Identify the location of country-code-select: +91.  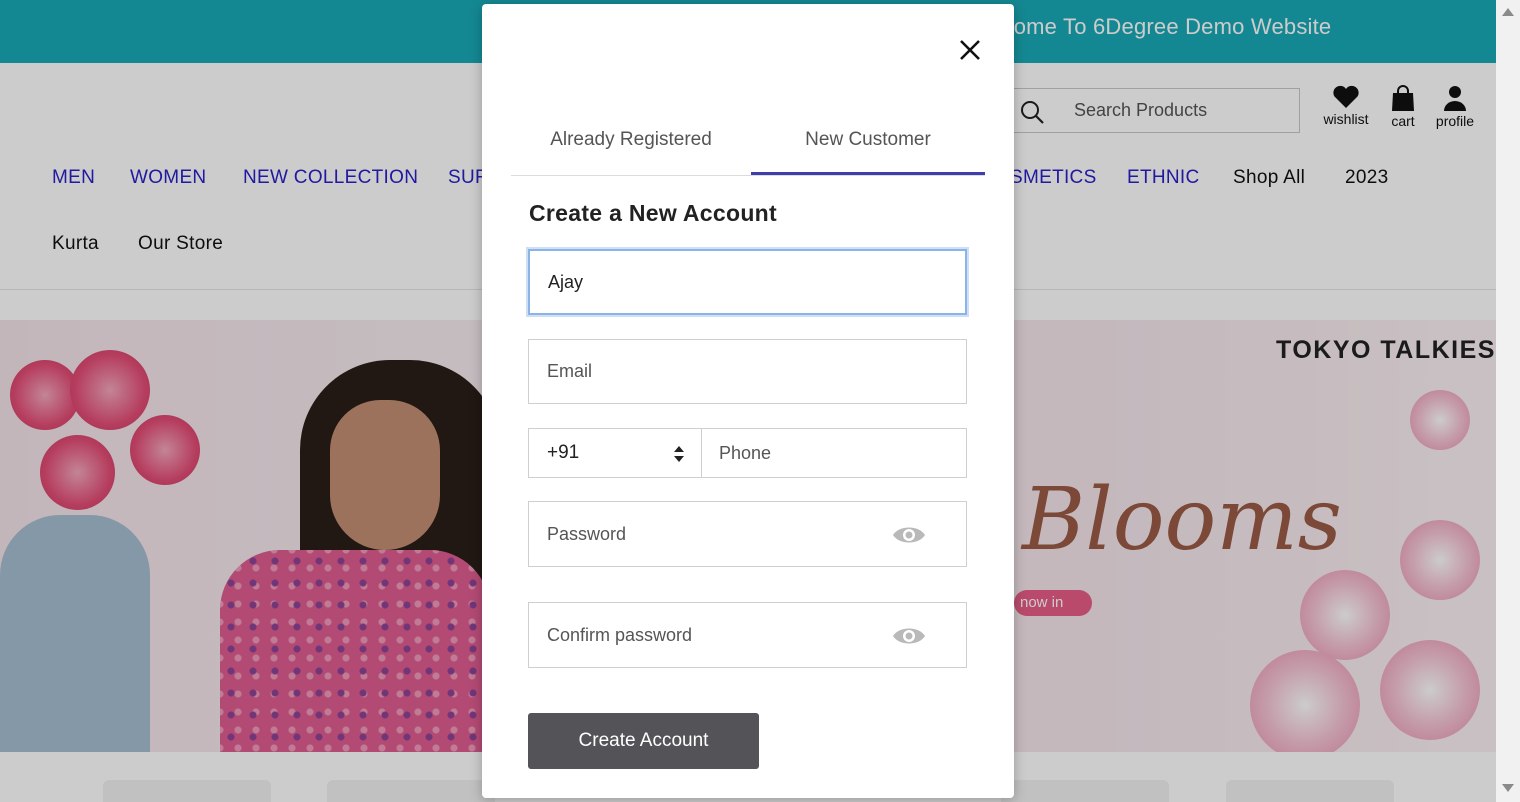
(615, 453).